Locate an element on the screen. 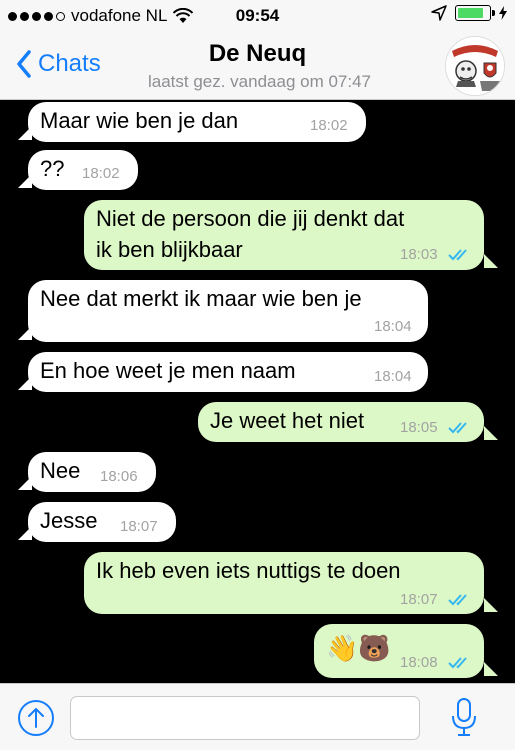 The width and height of the screenshot is (515, 750). upload-icon is located at coordinates (36, 718).